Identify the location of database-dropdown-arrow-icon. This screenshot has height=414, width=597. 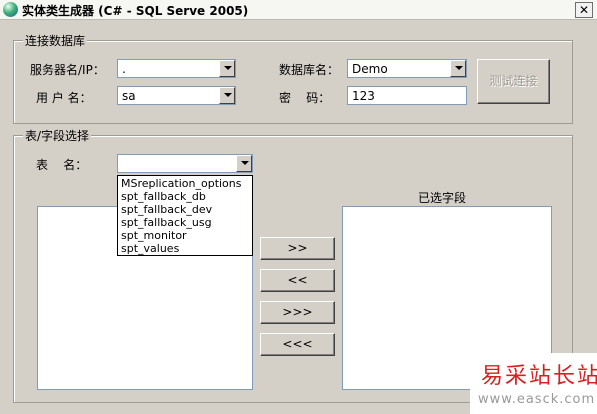
(458, 68).